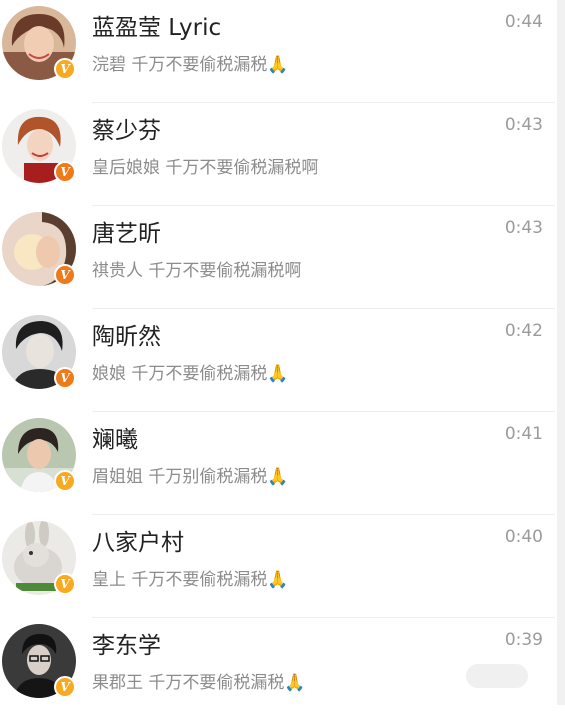 The height and width of the screenshot is (721, 565). Describe the element at coordinates (205, 168) in the screenshot. I see `message-preview: 皇后娘娘 千万不要偷税漏税啊` at that location.